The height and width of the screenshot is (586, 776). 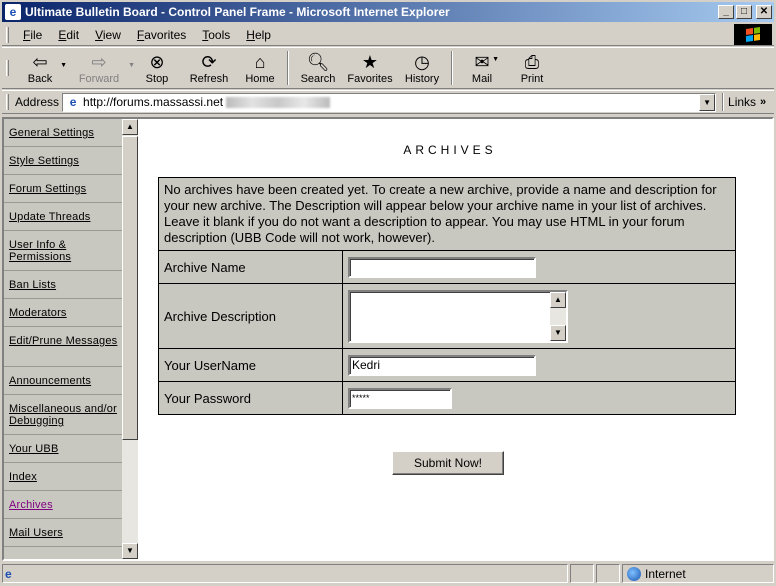 I want to click on sidebar-item-miscellaneous: Miscellaneous and/or Debugging, so click(x=63, y=415).